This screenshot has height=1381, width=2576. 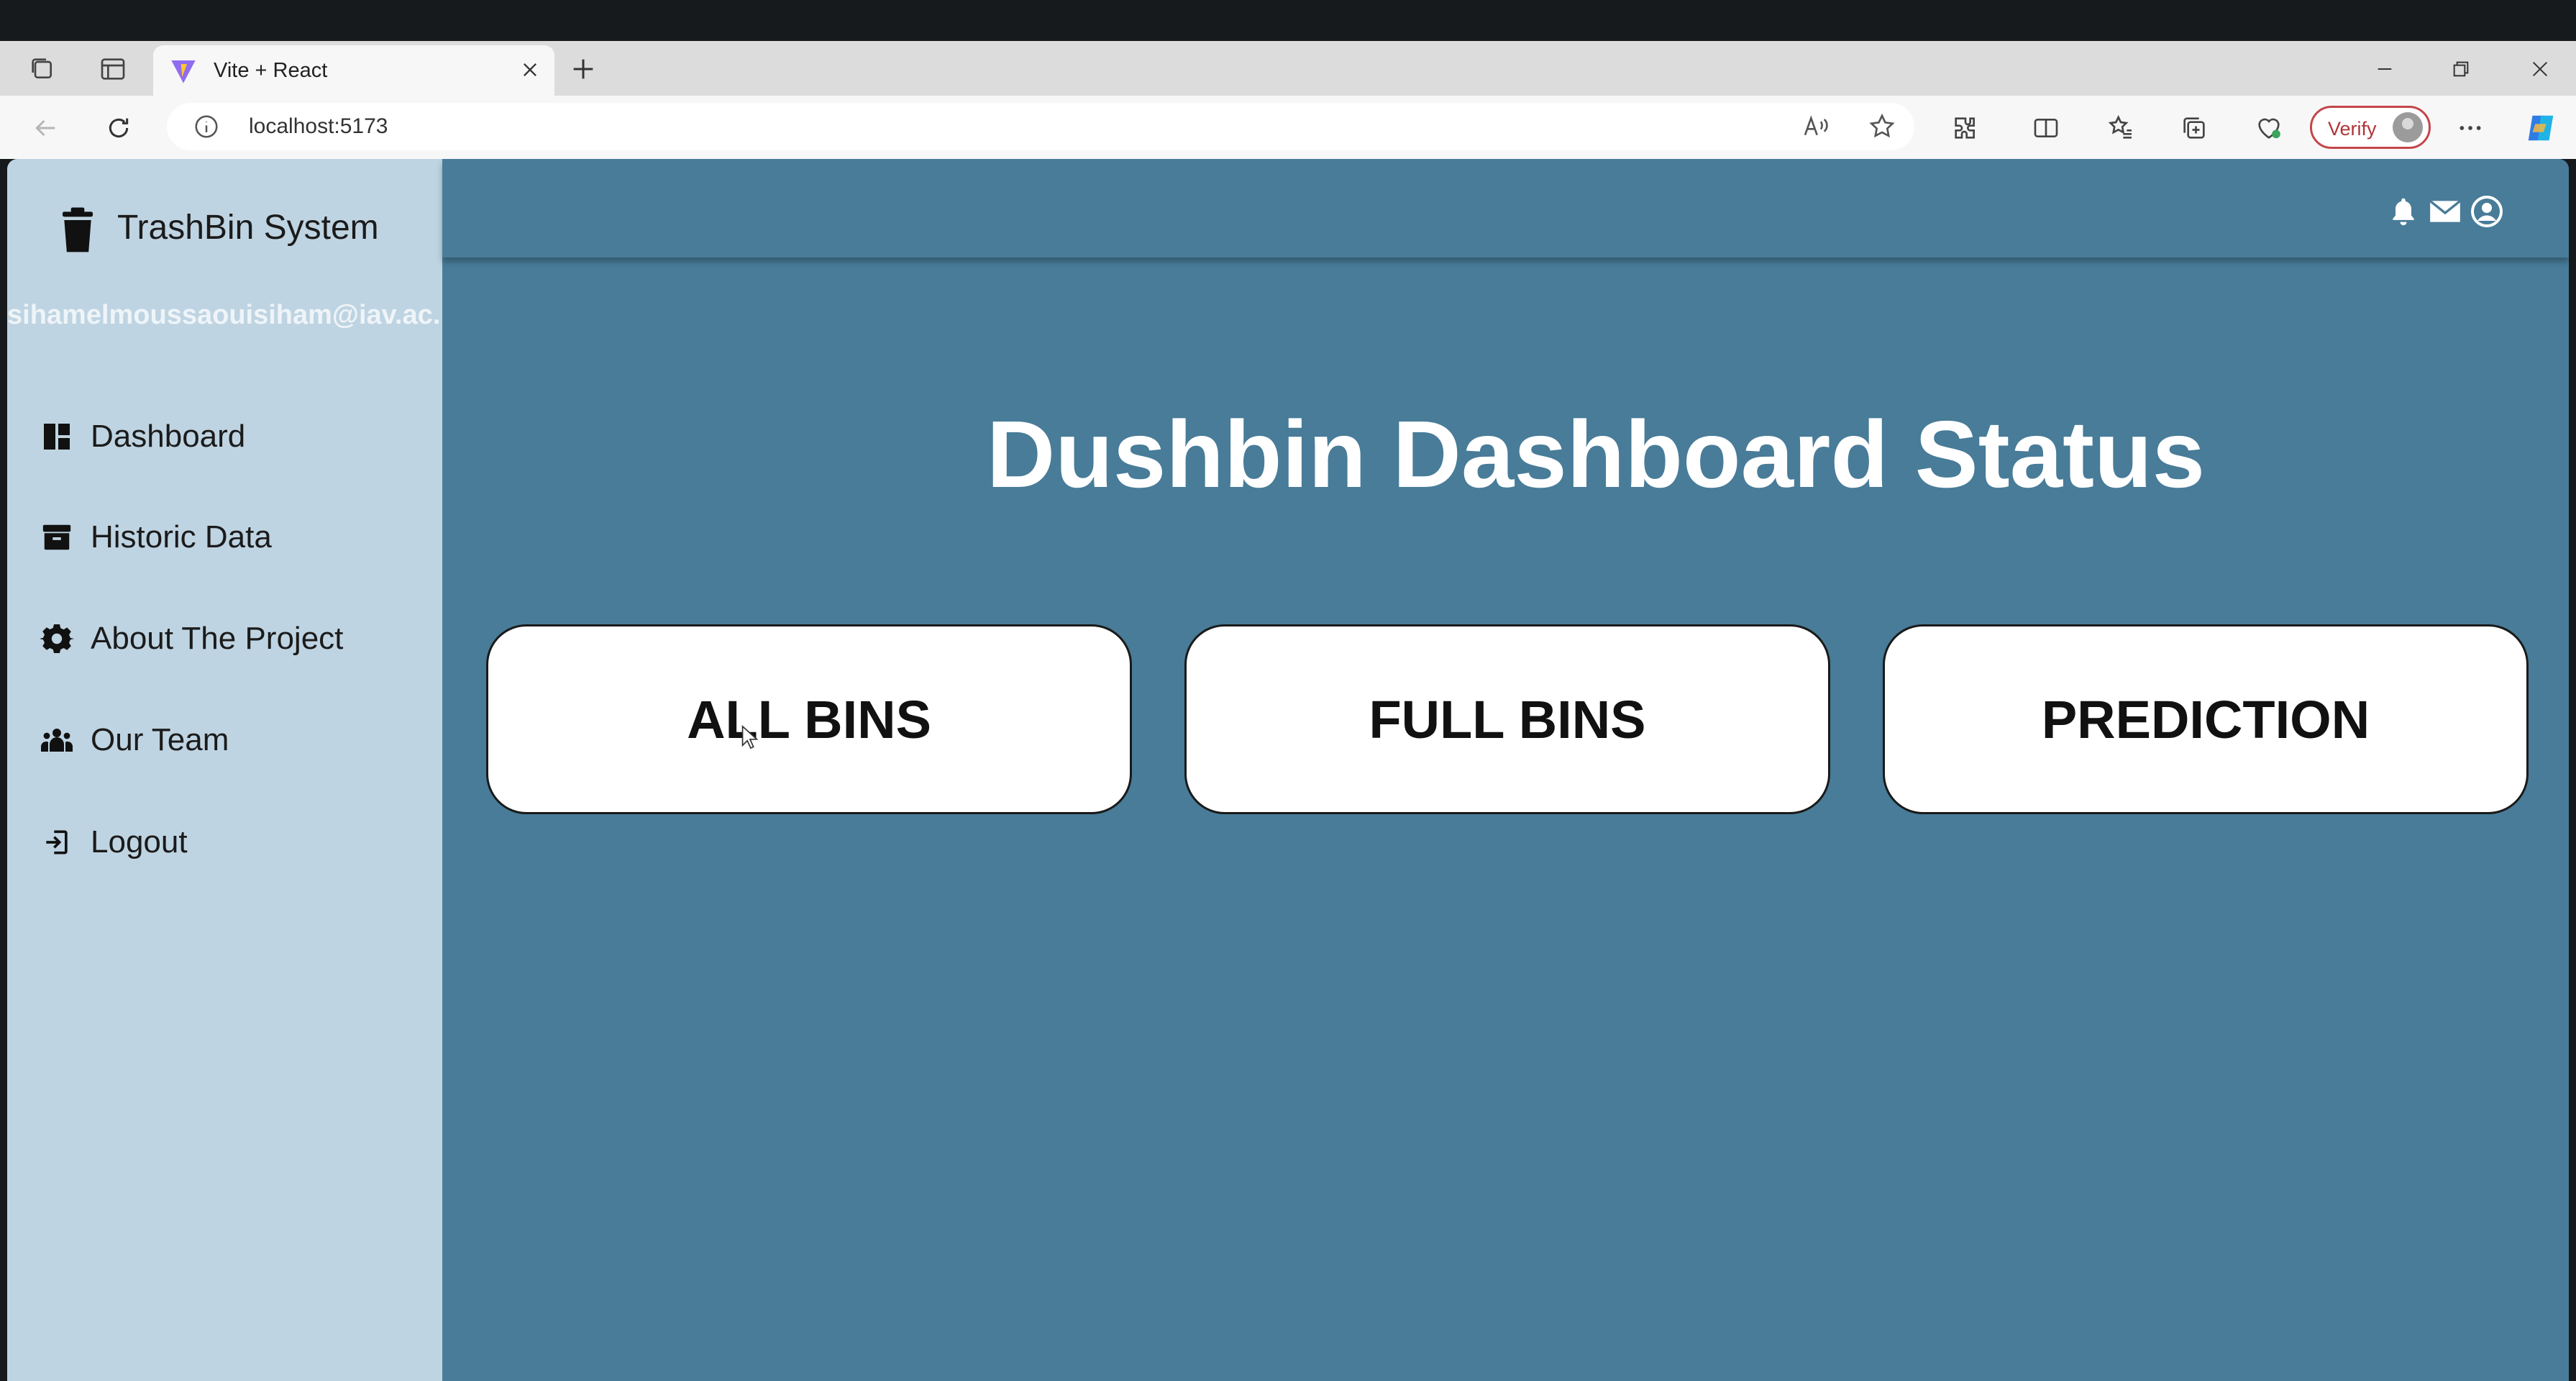 What do you see at coordinates (45, 128) in the screenshot?
I see `back-icon` at bounding box center [45, 128].